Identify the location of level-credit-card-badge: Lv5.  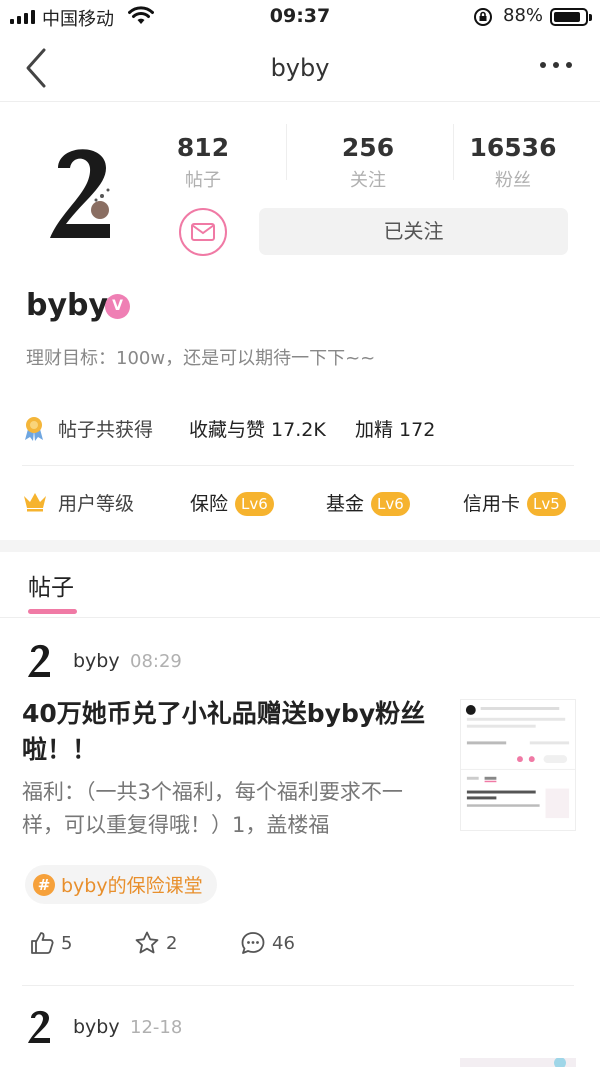
(546, 504).